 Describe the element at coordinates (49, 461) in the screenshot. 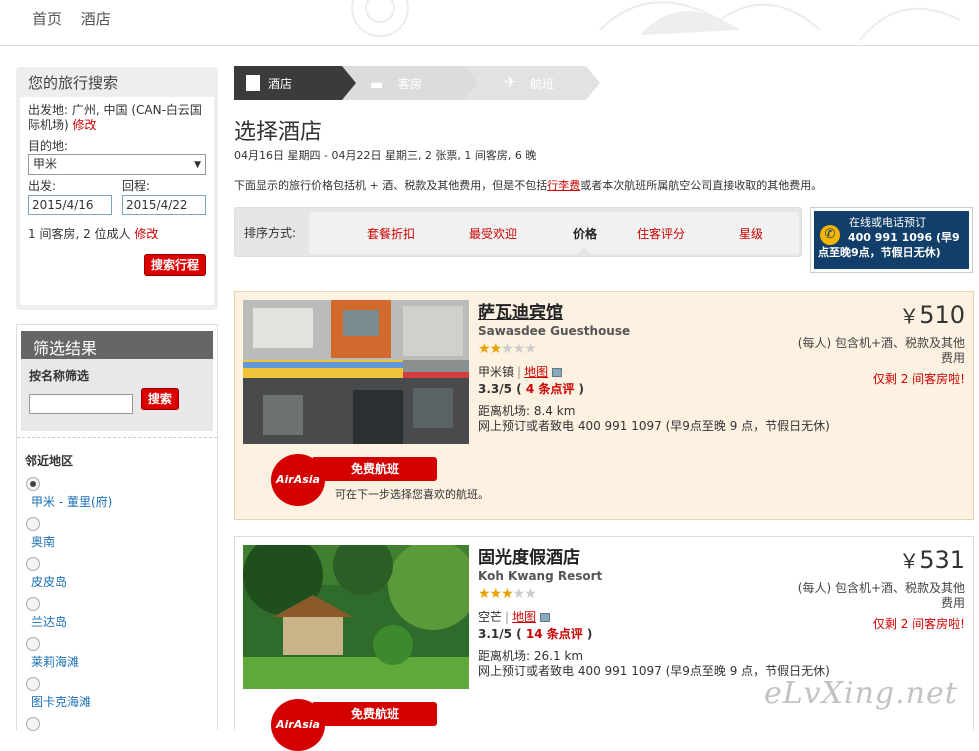

I see `nearby-areas-title: 邻近地区` at that location.